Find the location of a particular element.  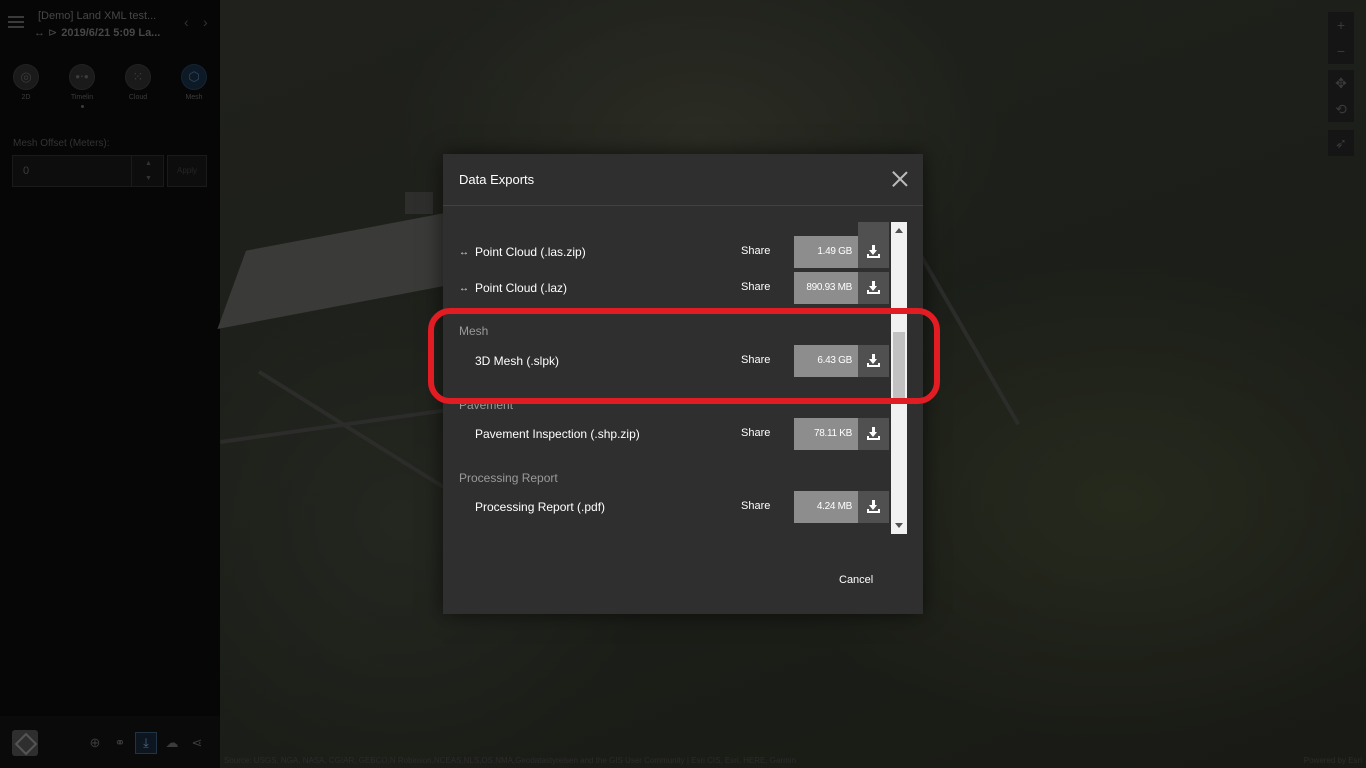

powered-by-esri: Powered by Esri is located at coordinates (1333, 760).